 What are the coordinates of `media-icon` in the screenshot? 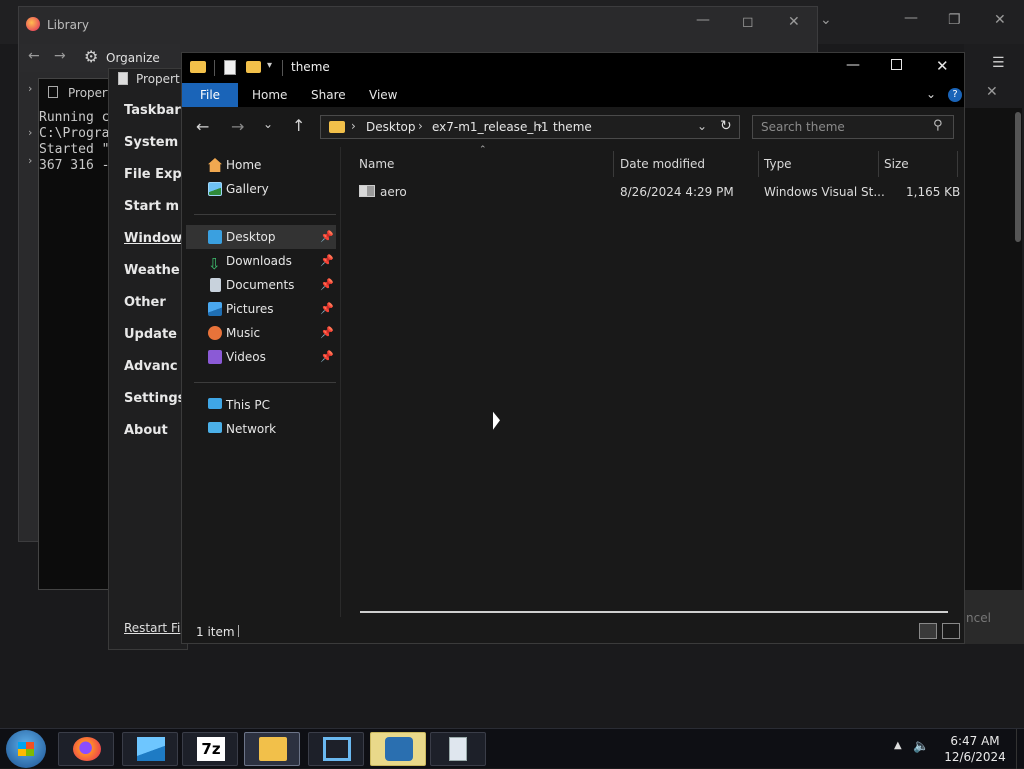 It's located at (399, 749).